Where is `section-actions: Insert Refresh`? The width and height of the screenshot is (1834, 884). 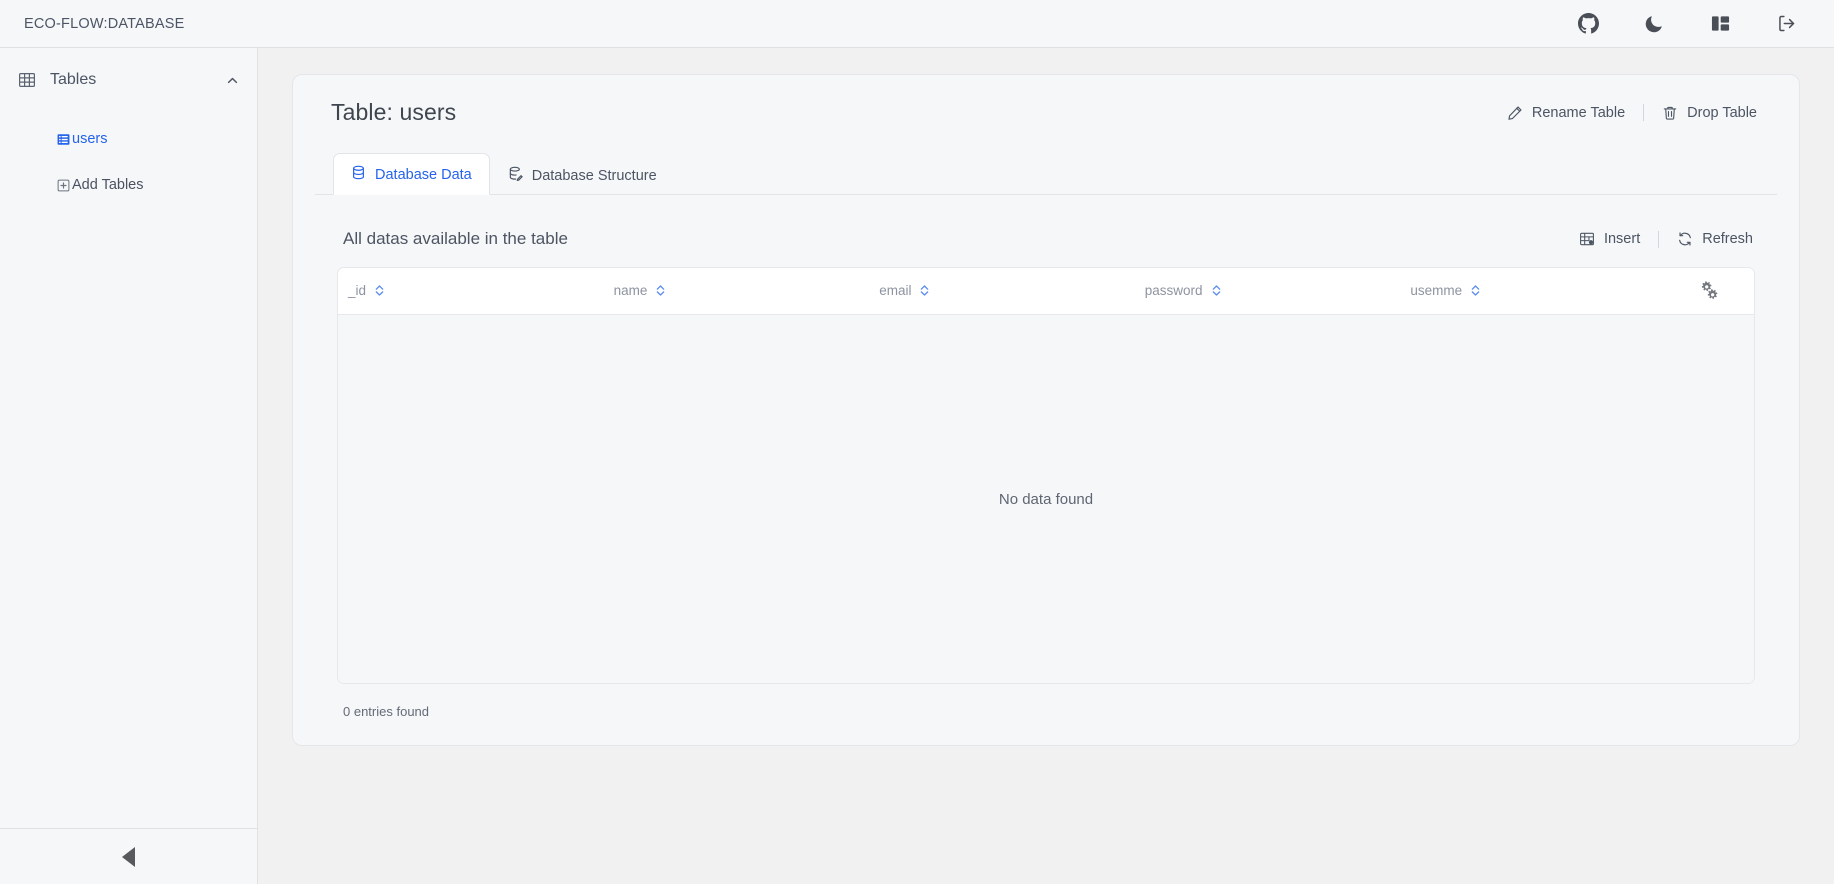 section-actions: Insert Refresh is located at coordinates (1666, 239).